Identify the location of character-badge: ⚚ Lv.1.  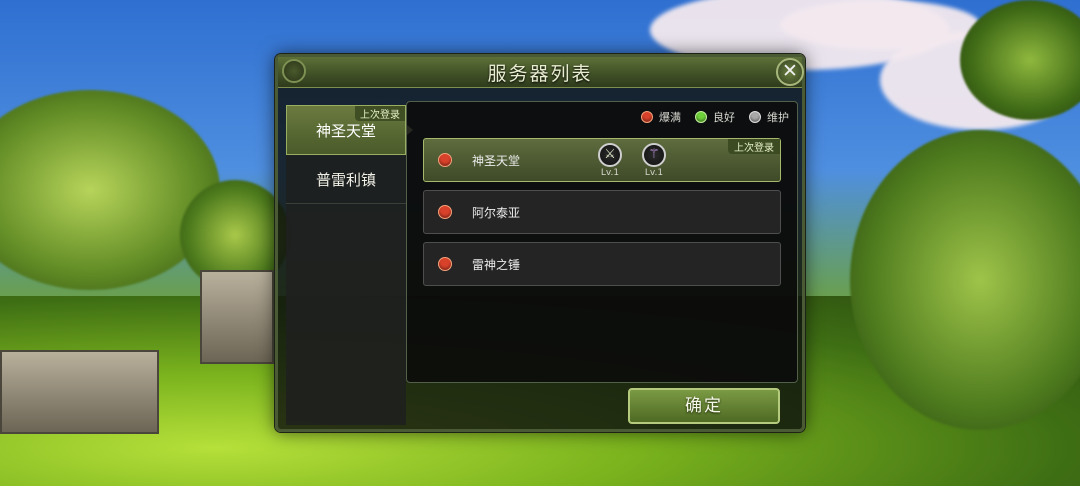
(654, 160).